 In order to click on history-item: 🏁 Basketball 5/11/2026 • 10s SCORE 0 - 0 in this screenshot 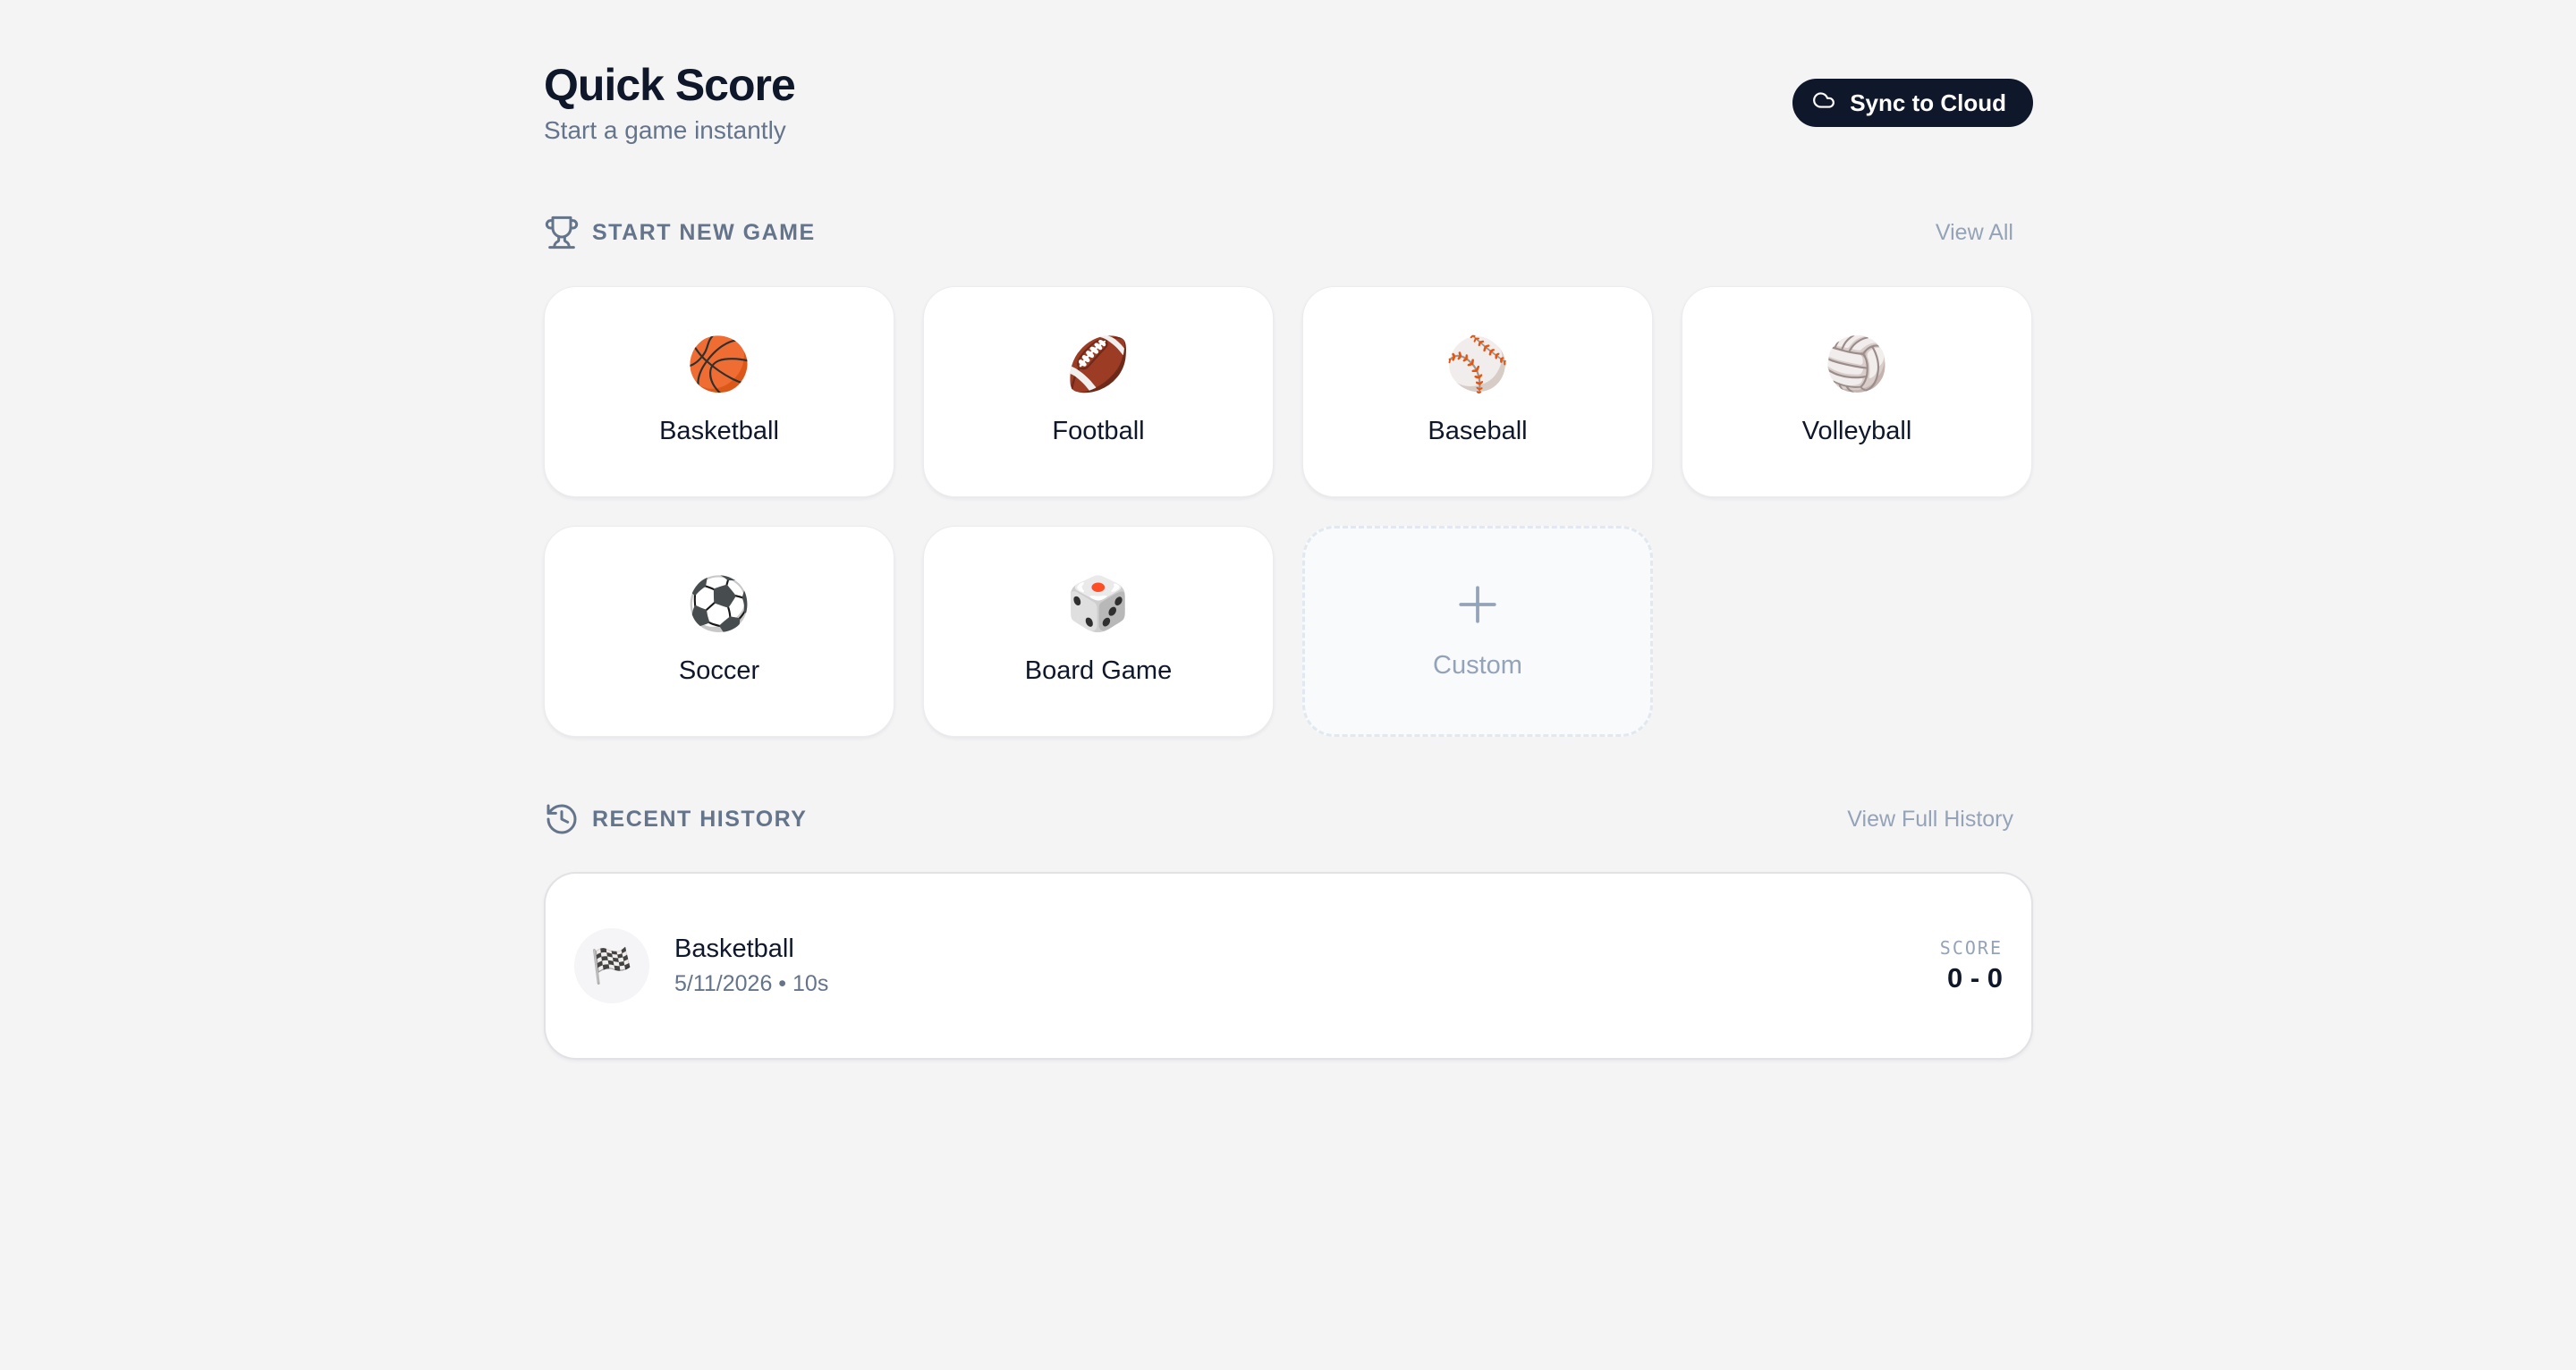, I will do `click(1288, 966)`.